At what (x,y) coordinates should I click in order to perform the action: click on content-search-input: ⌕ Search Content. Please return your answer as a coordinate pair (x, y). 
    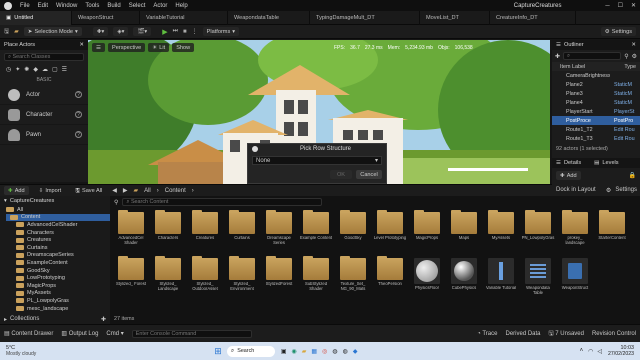
    Looking at the image, I should click on (222, 202).